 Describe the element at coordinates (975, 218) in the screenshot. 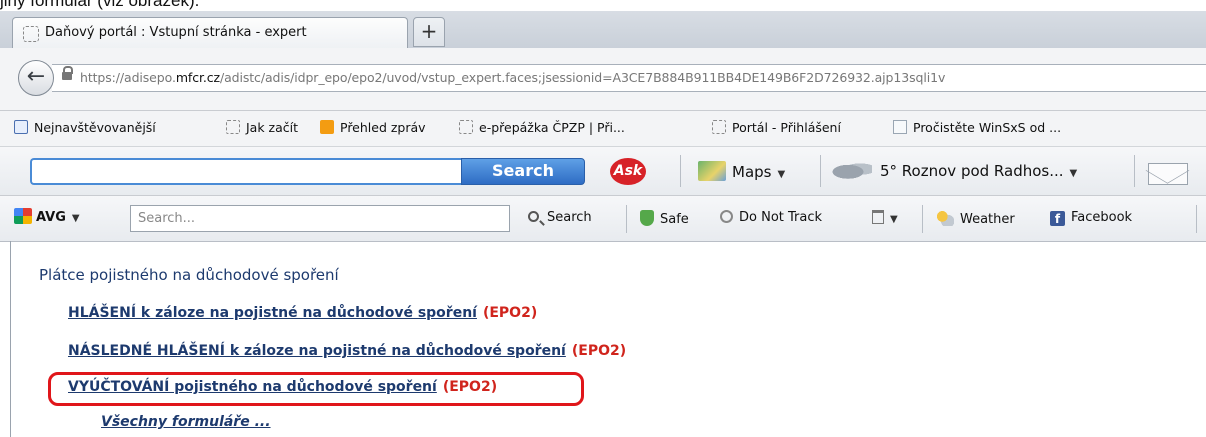

I see `weather-button: Weather` at that location.